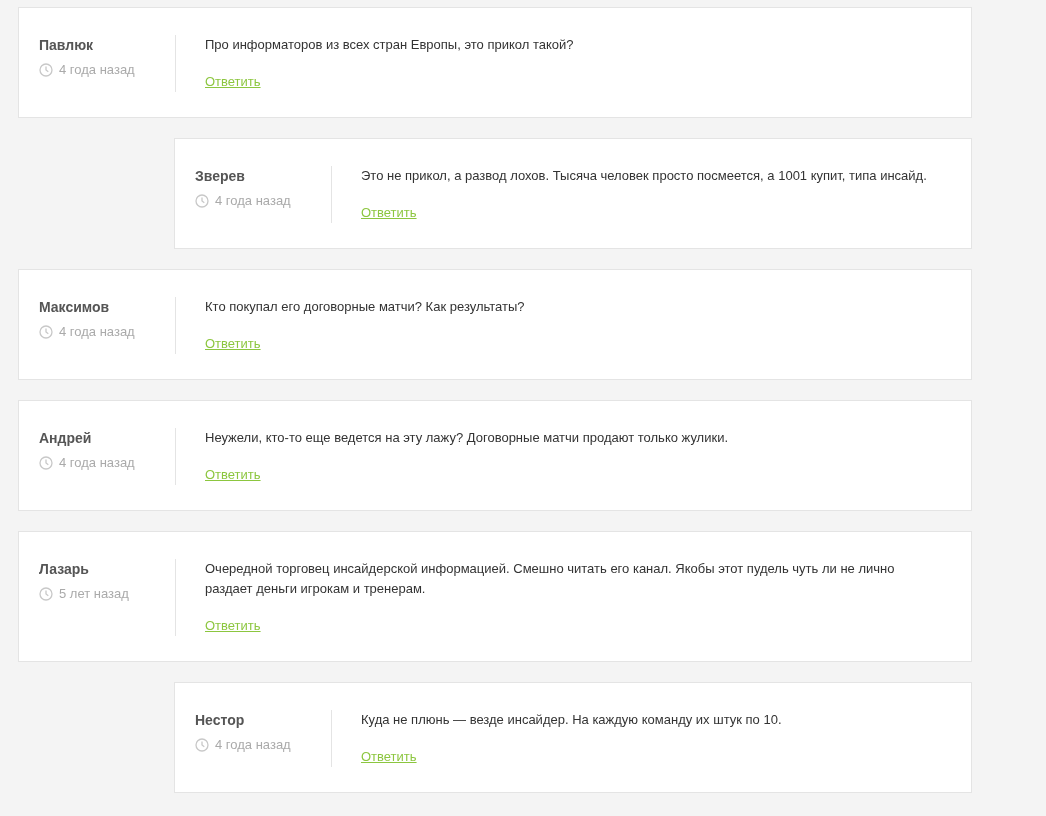 The image size is (1046, 816). What do you see at coordinates (365, 307) in the screenshot?
I see `comment-text: Кто покупал его договорные матчи? Как результаты?` at bounding box center [365, 307].